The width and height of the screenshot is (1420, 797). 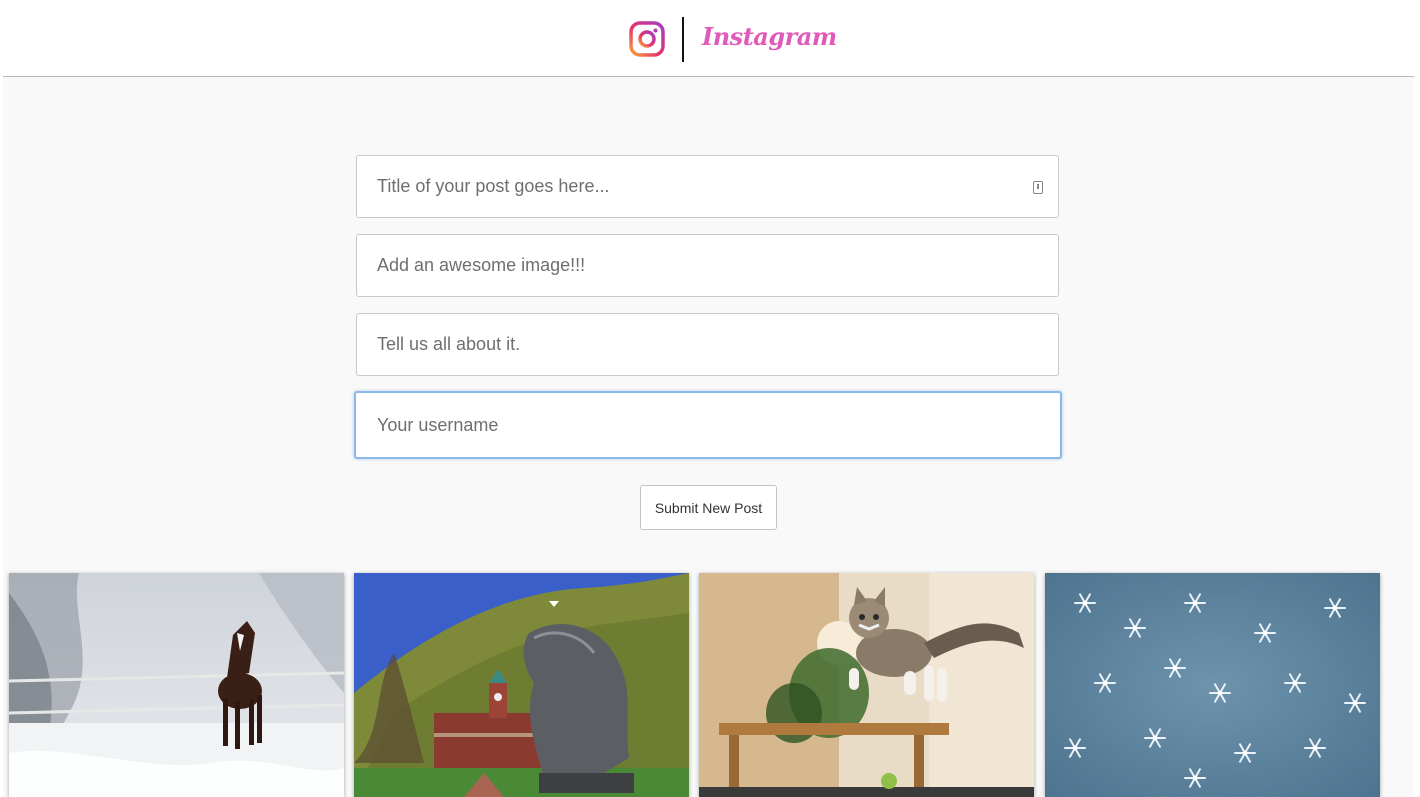 What do you see at coordinates (707, 186) in the screenshot?
I see `post-title-input` at bounding box center [707, 186].